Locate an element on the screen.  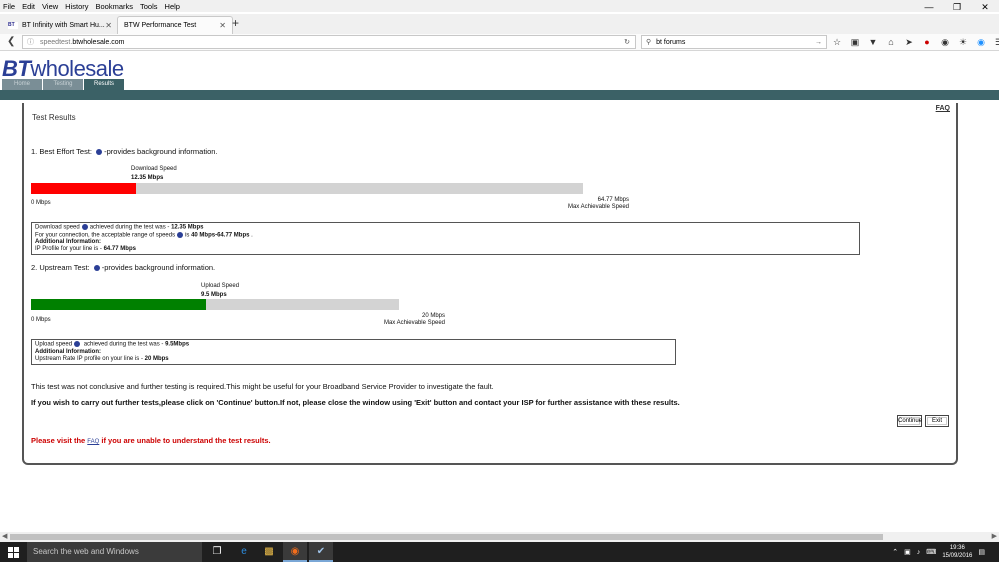
menu-help: Help is located at coordinates (172, 6).